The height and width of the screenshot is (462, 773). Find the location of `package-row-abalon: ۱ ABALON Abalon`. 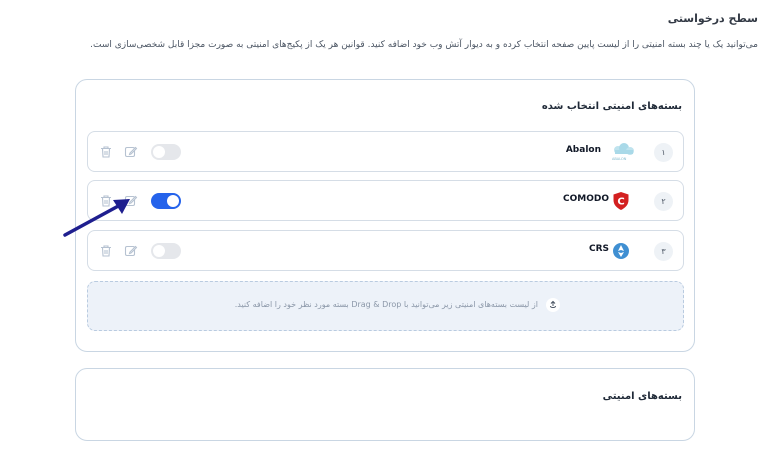

package-row-abalon: ۱ ABALON Abalon is located at coordinates (385, 151).